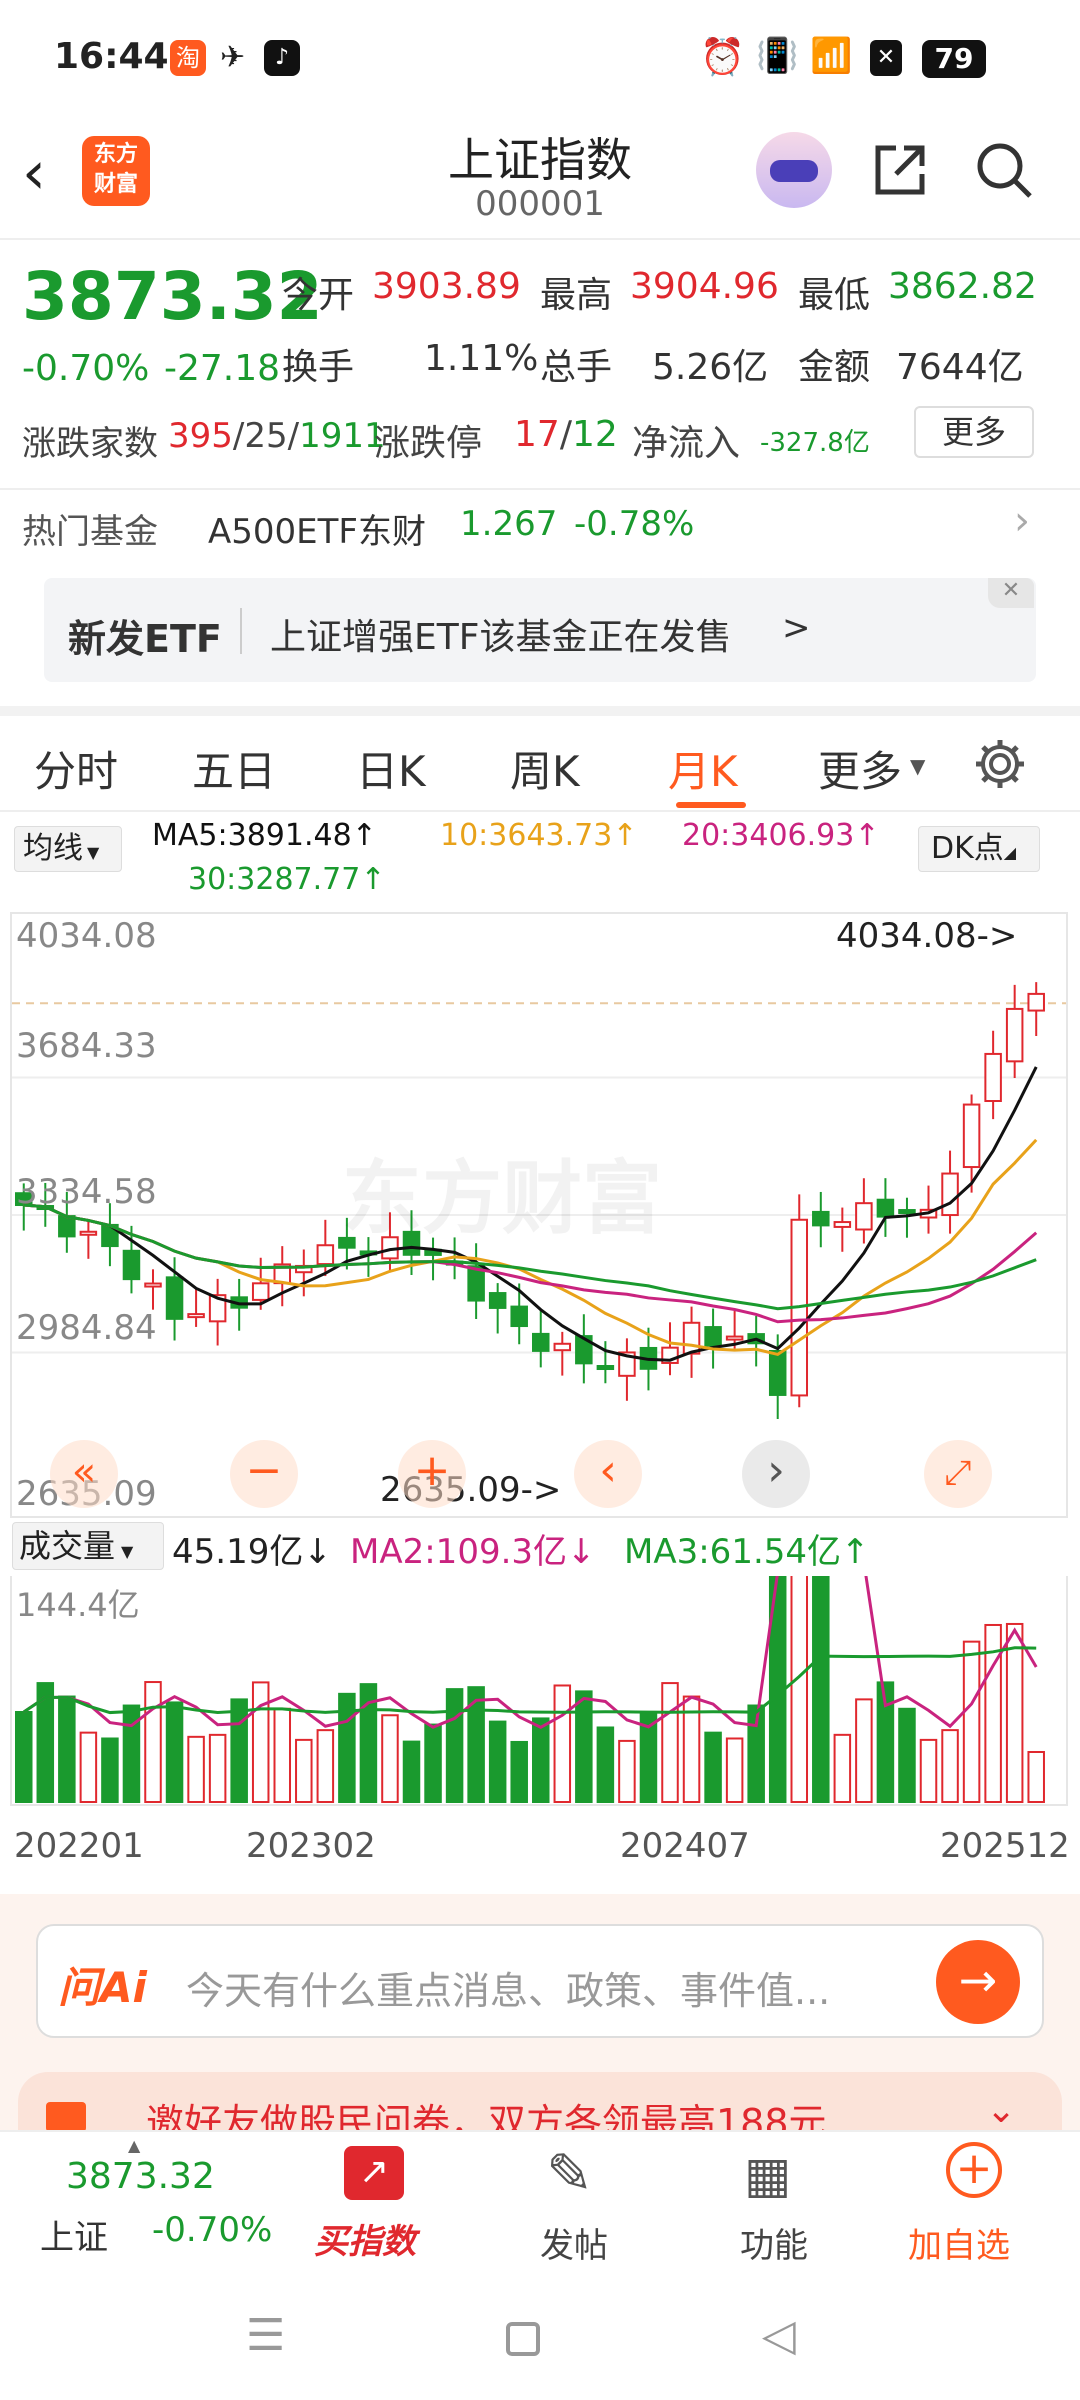 This screenshot has height=2400, width=1080. What do you see at coordinates (959, 2246) in the screenshot?
I see `nav-add-label: 加自选` at bounding box center [959, 2246].